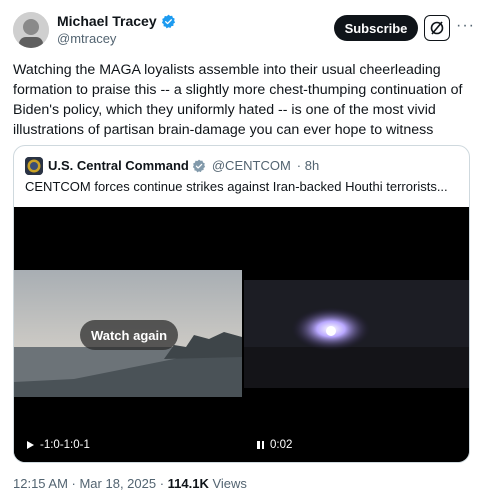 The image size is (490, 500). Describe the element at coordinates (90, 483) in the screenshot. I see `tweet-timestamp: 12:15 AM · Mar 18, 2025 ·` at that location.